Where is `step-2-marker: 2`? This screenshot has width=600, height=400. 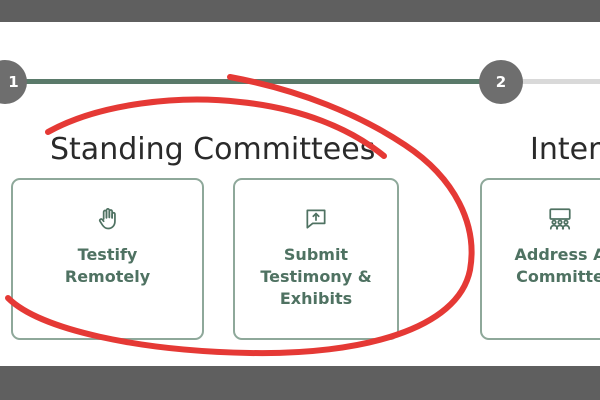
step-2-marker: 2 is located at coordinates (501, 82).